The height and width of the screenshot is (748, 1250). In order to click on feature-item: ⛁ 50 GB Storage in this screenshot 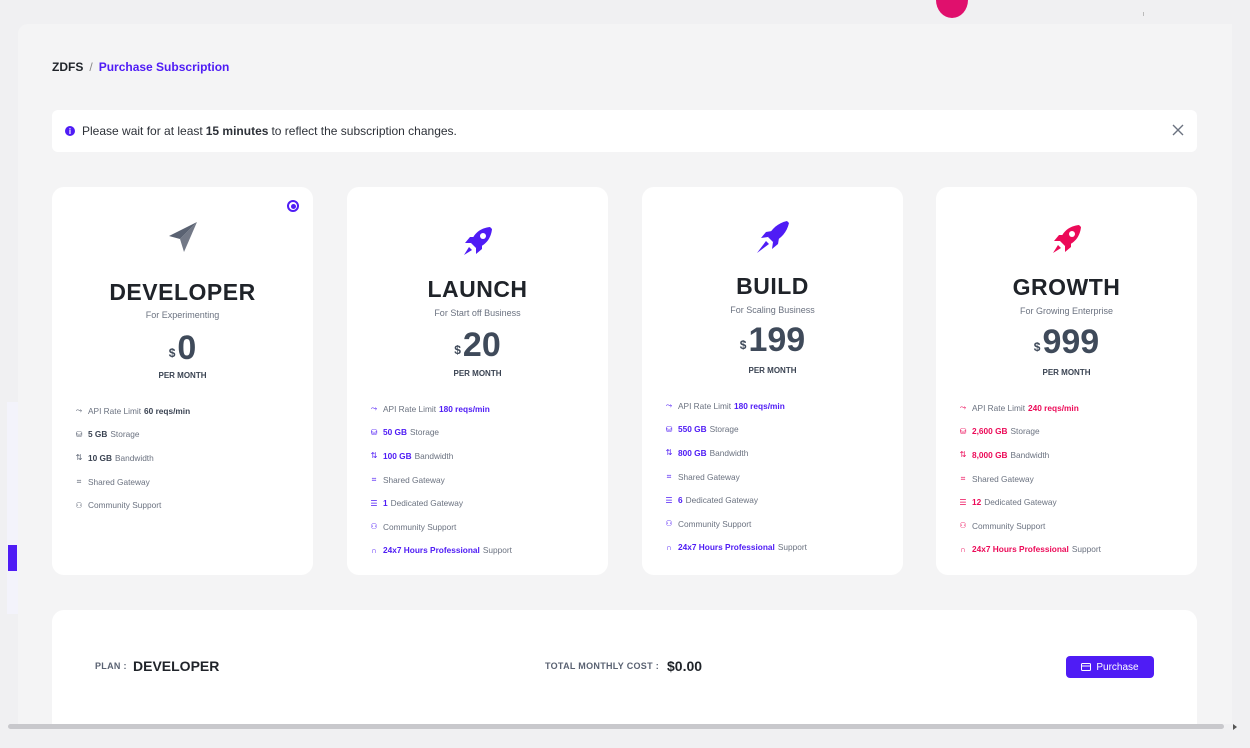, I will do `click(483, 433)`.